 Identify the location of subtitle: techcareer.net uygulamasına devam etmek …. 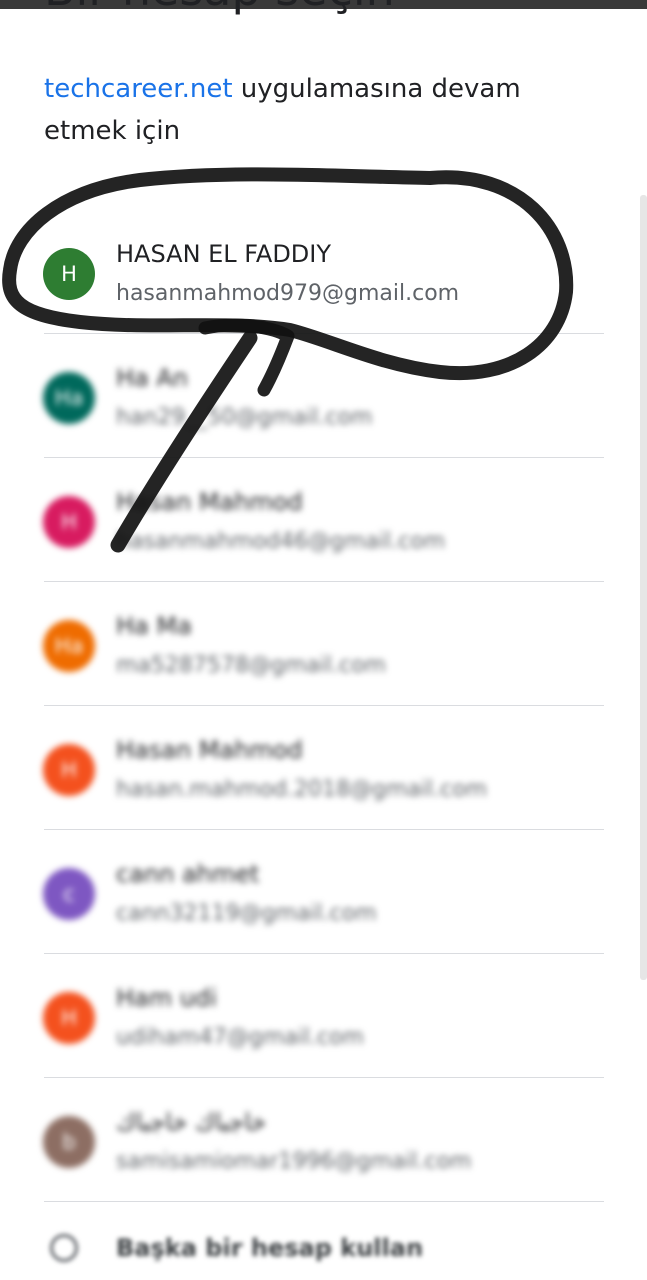
(304, 110).